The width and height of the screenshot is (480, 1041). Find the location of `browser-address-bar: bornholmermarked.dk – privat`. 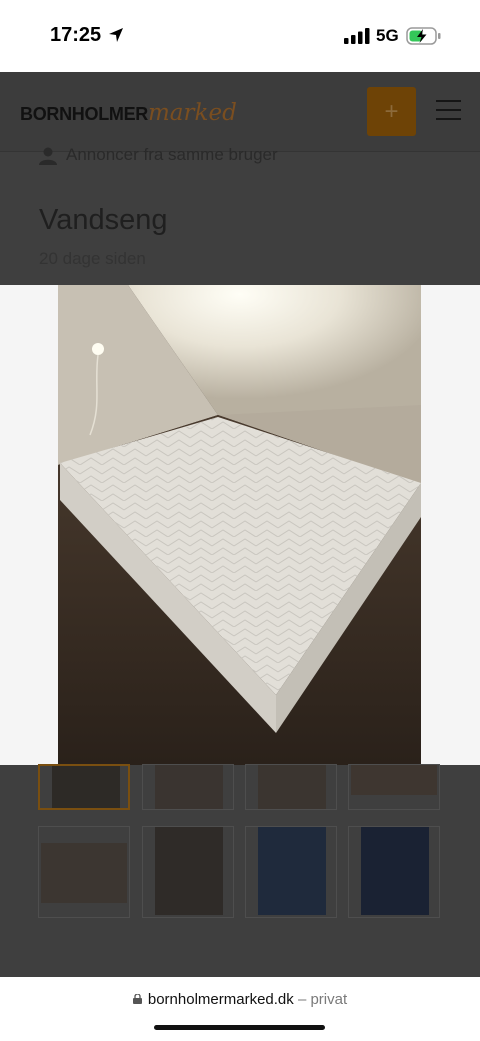

browser-address-bar: bornholmermarked.dk – privat is located at coordinates (240, 1009).